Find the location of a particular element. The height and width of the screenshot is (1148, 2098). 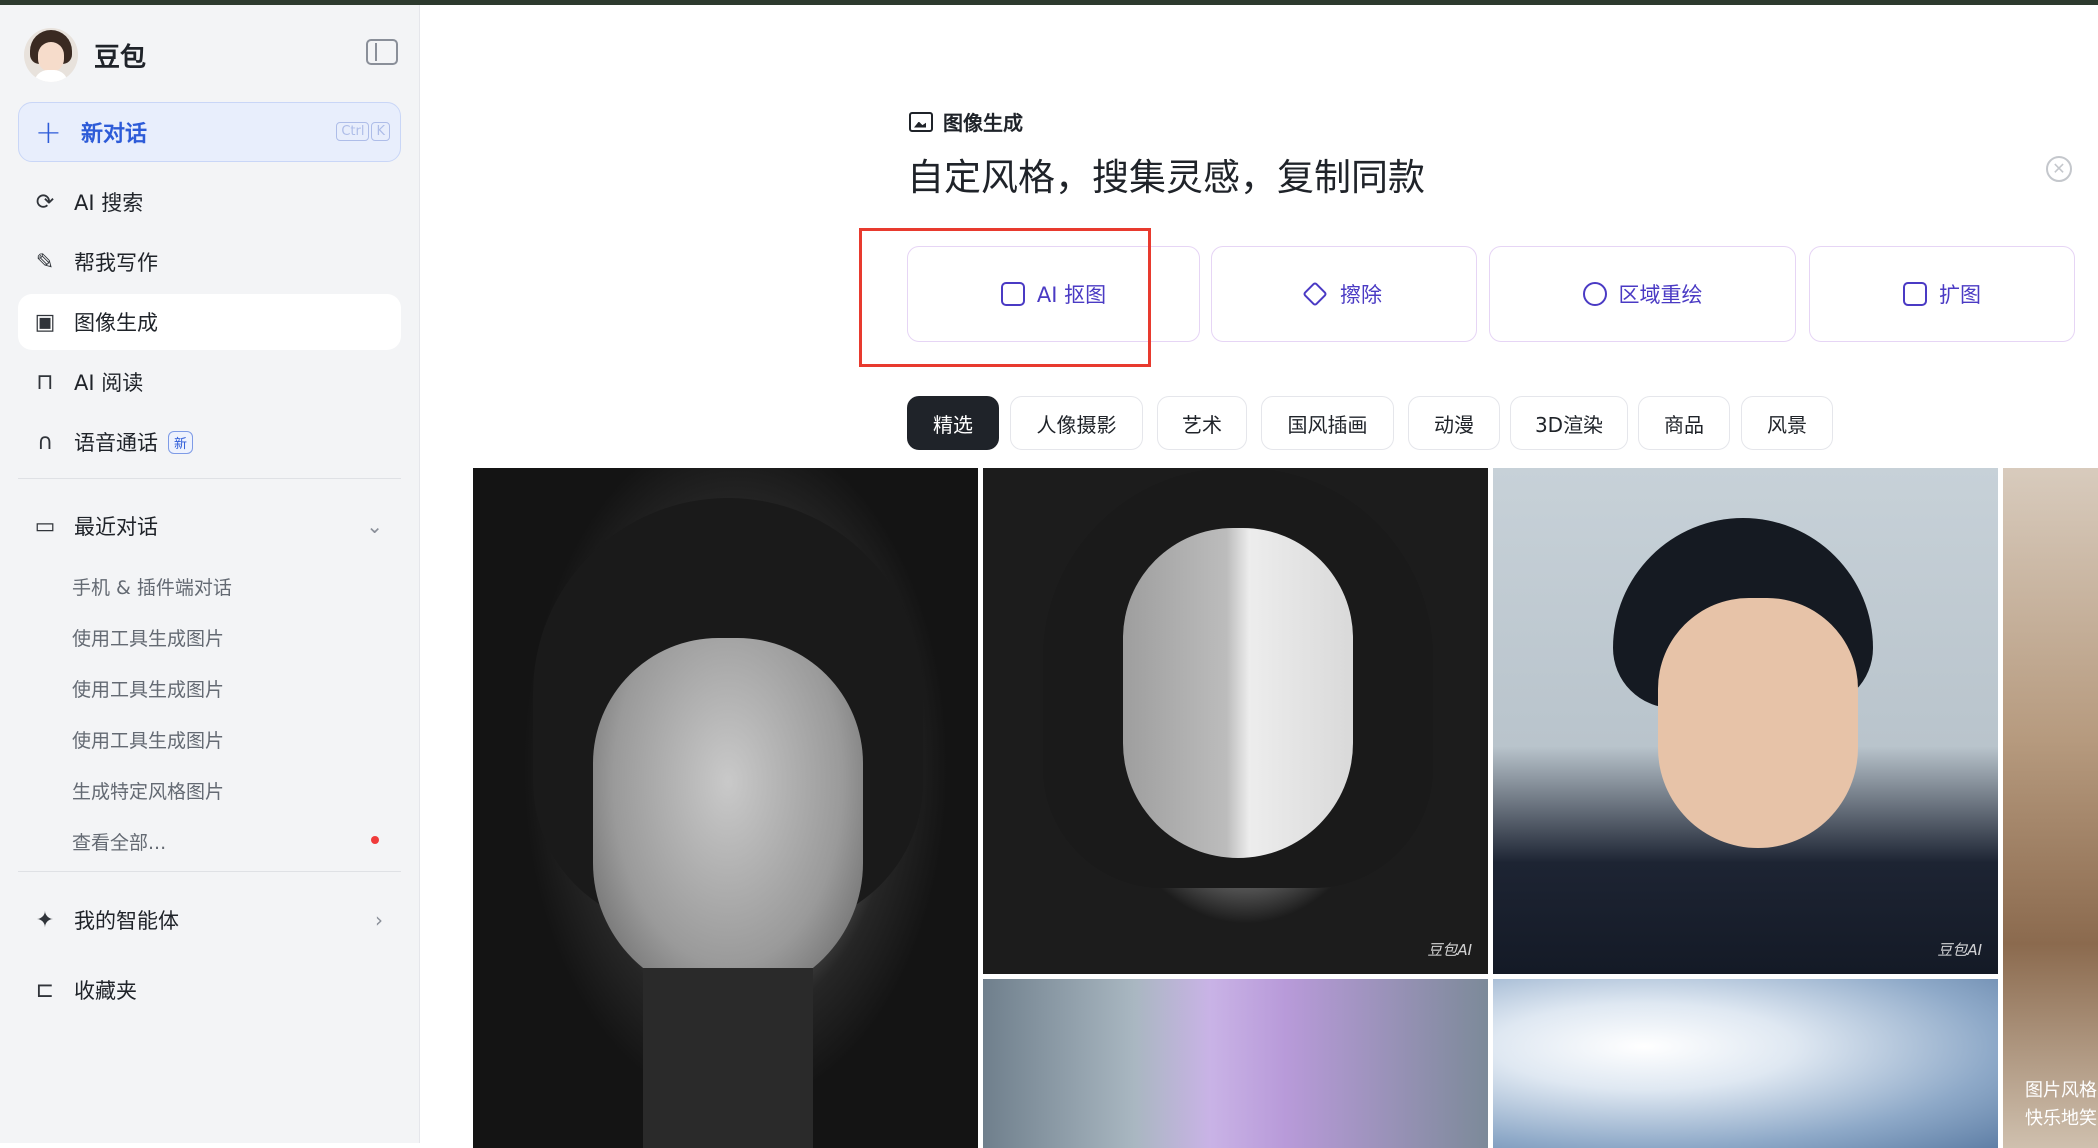

recent-chat-item: 生成特定风格图片 is located at coordinates (148, 790).